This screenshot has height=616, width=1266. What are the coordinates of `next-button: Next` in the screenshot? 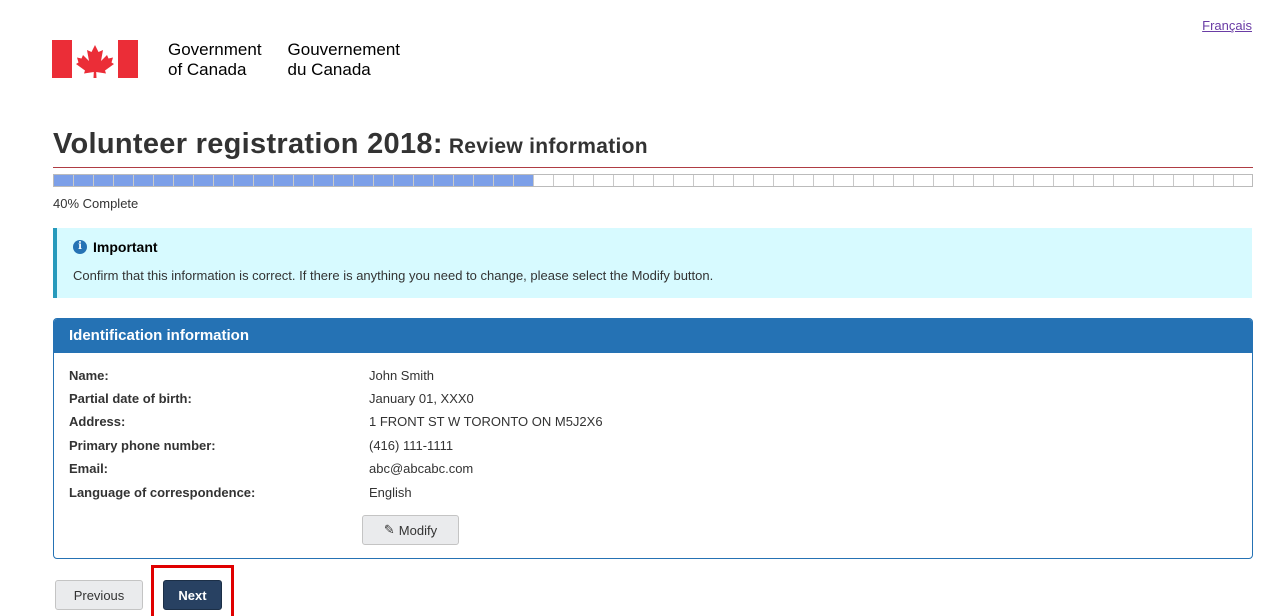 It's located at (192, 595).